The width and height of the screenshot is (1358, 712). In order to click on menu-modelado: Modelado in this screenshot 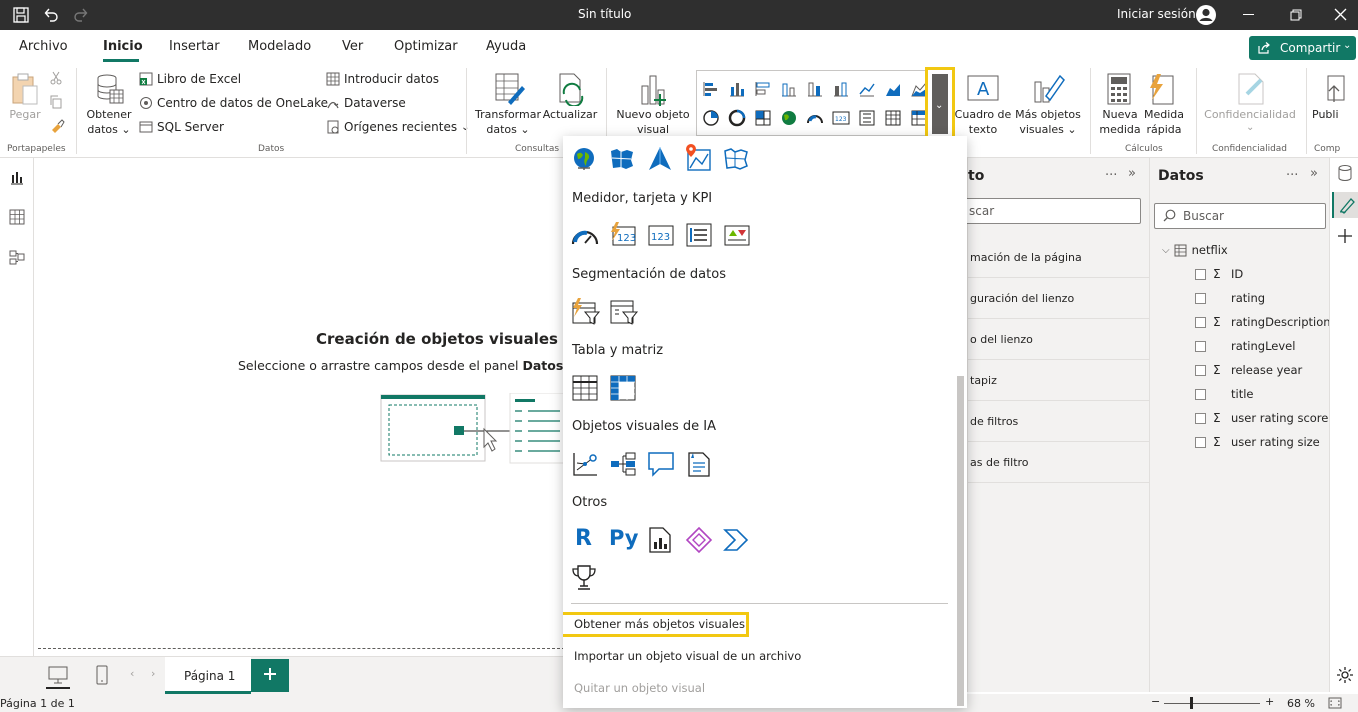, I will do `click(279, 46)`.